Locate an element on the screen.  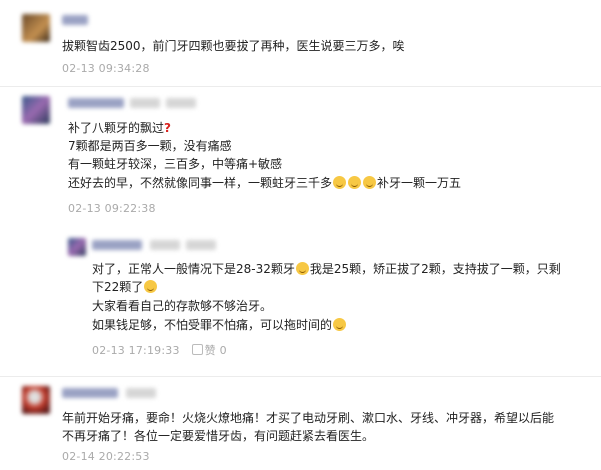
reply-text-segment: 对了，正常人一般情况下是28-32颗牙 is located at coordinates (193, 269).